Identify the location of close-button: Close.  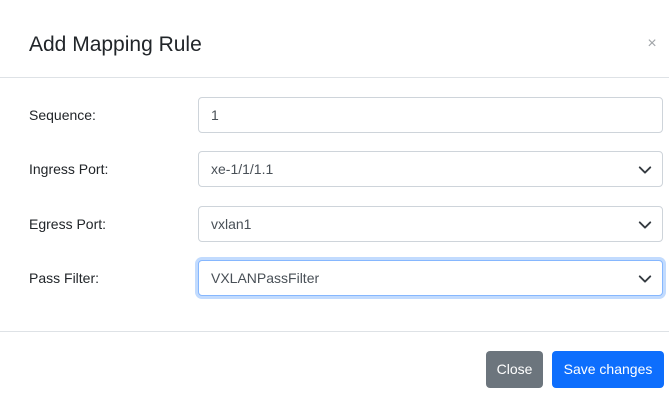
(514, 369).